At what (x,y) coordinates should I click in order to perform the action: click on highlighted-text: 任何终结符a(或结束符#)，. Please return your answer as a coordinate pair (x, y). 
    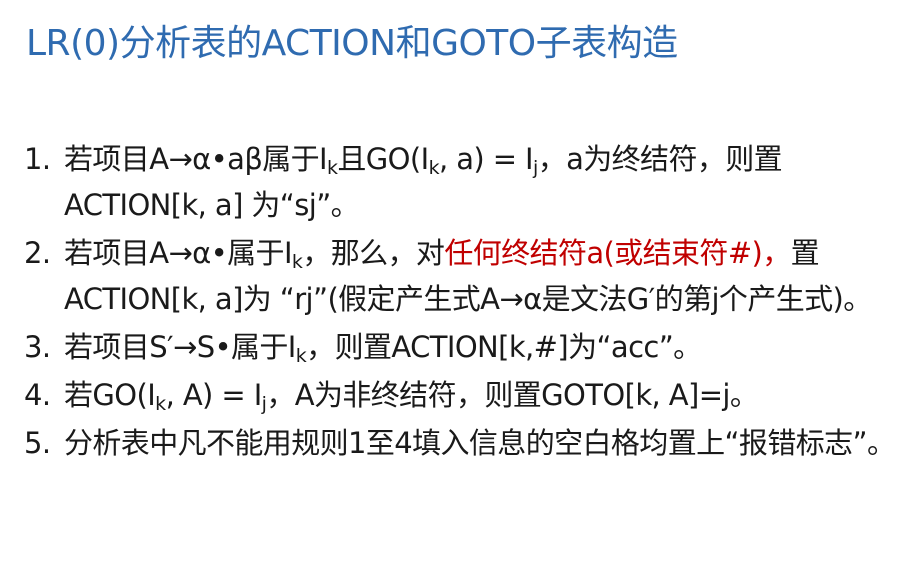
    Looking at the image, I should click on (617, 253).